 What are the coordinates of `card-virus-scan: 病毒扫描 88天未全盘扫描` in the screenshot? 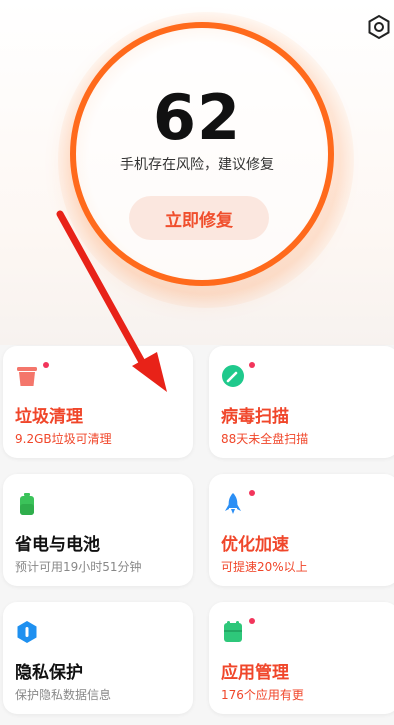 It's located at (301, 402).